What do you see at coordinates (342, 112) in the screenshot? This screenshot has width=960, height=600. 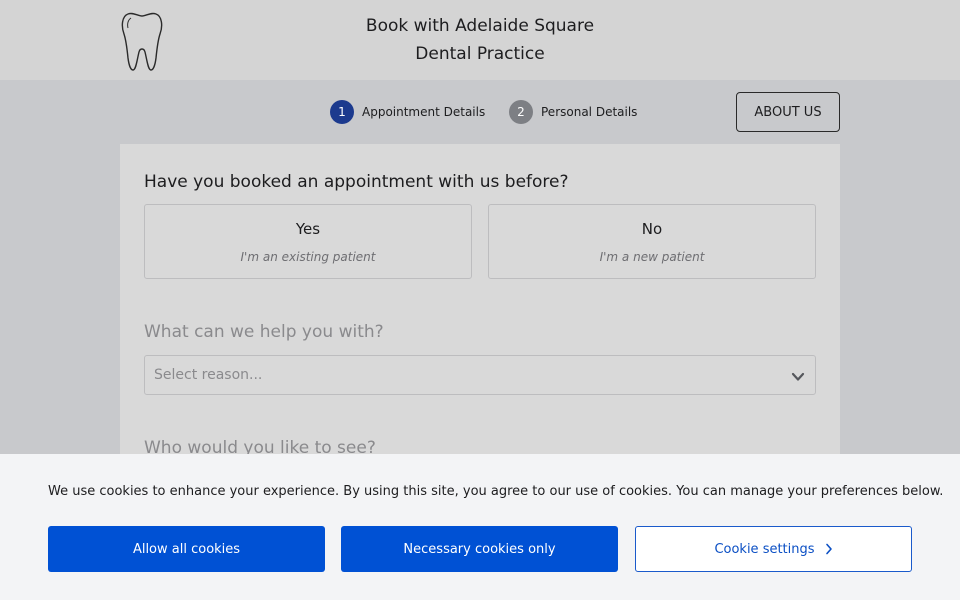 I see `step-number-badge: 1` at bounding box center [342, 112].